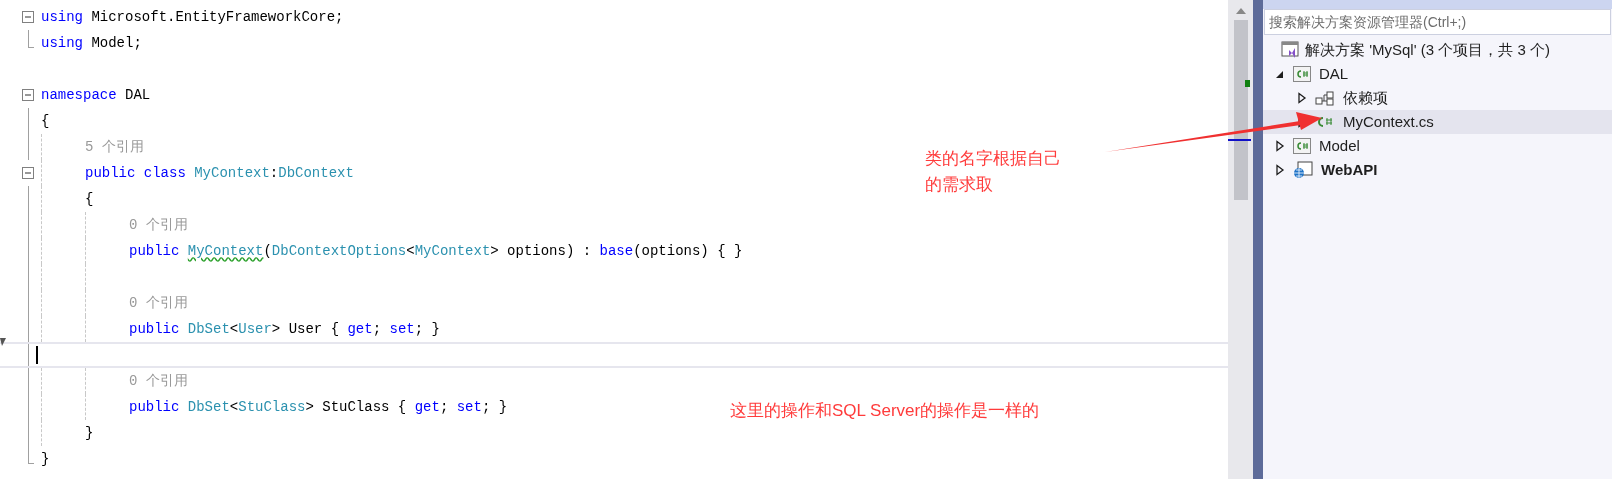 This screenshot has width=1612, height=479. Describe the element at coordinates (993, 172) in the screenshot. I see `annotation-text: 类的名字根据自己的需求取` at that location.